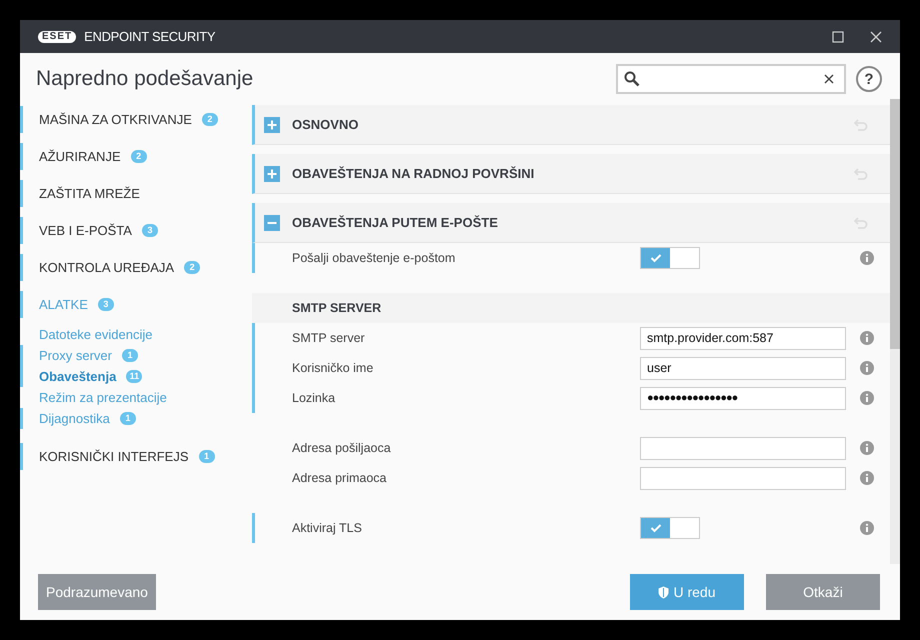 The image size is (920, 640). I want to click on clear-icon, so click(829, 79).